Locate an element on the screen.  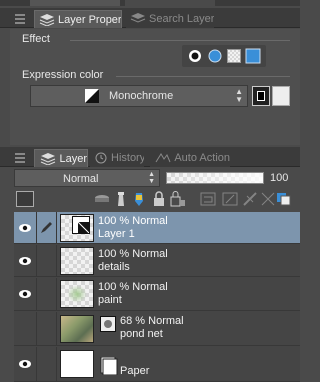
tab-history: History is located at coordinates (117, 158).